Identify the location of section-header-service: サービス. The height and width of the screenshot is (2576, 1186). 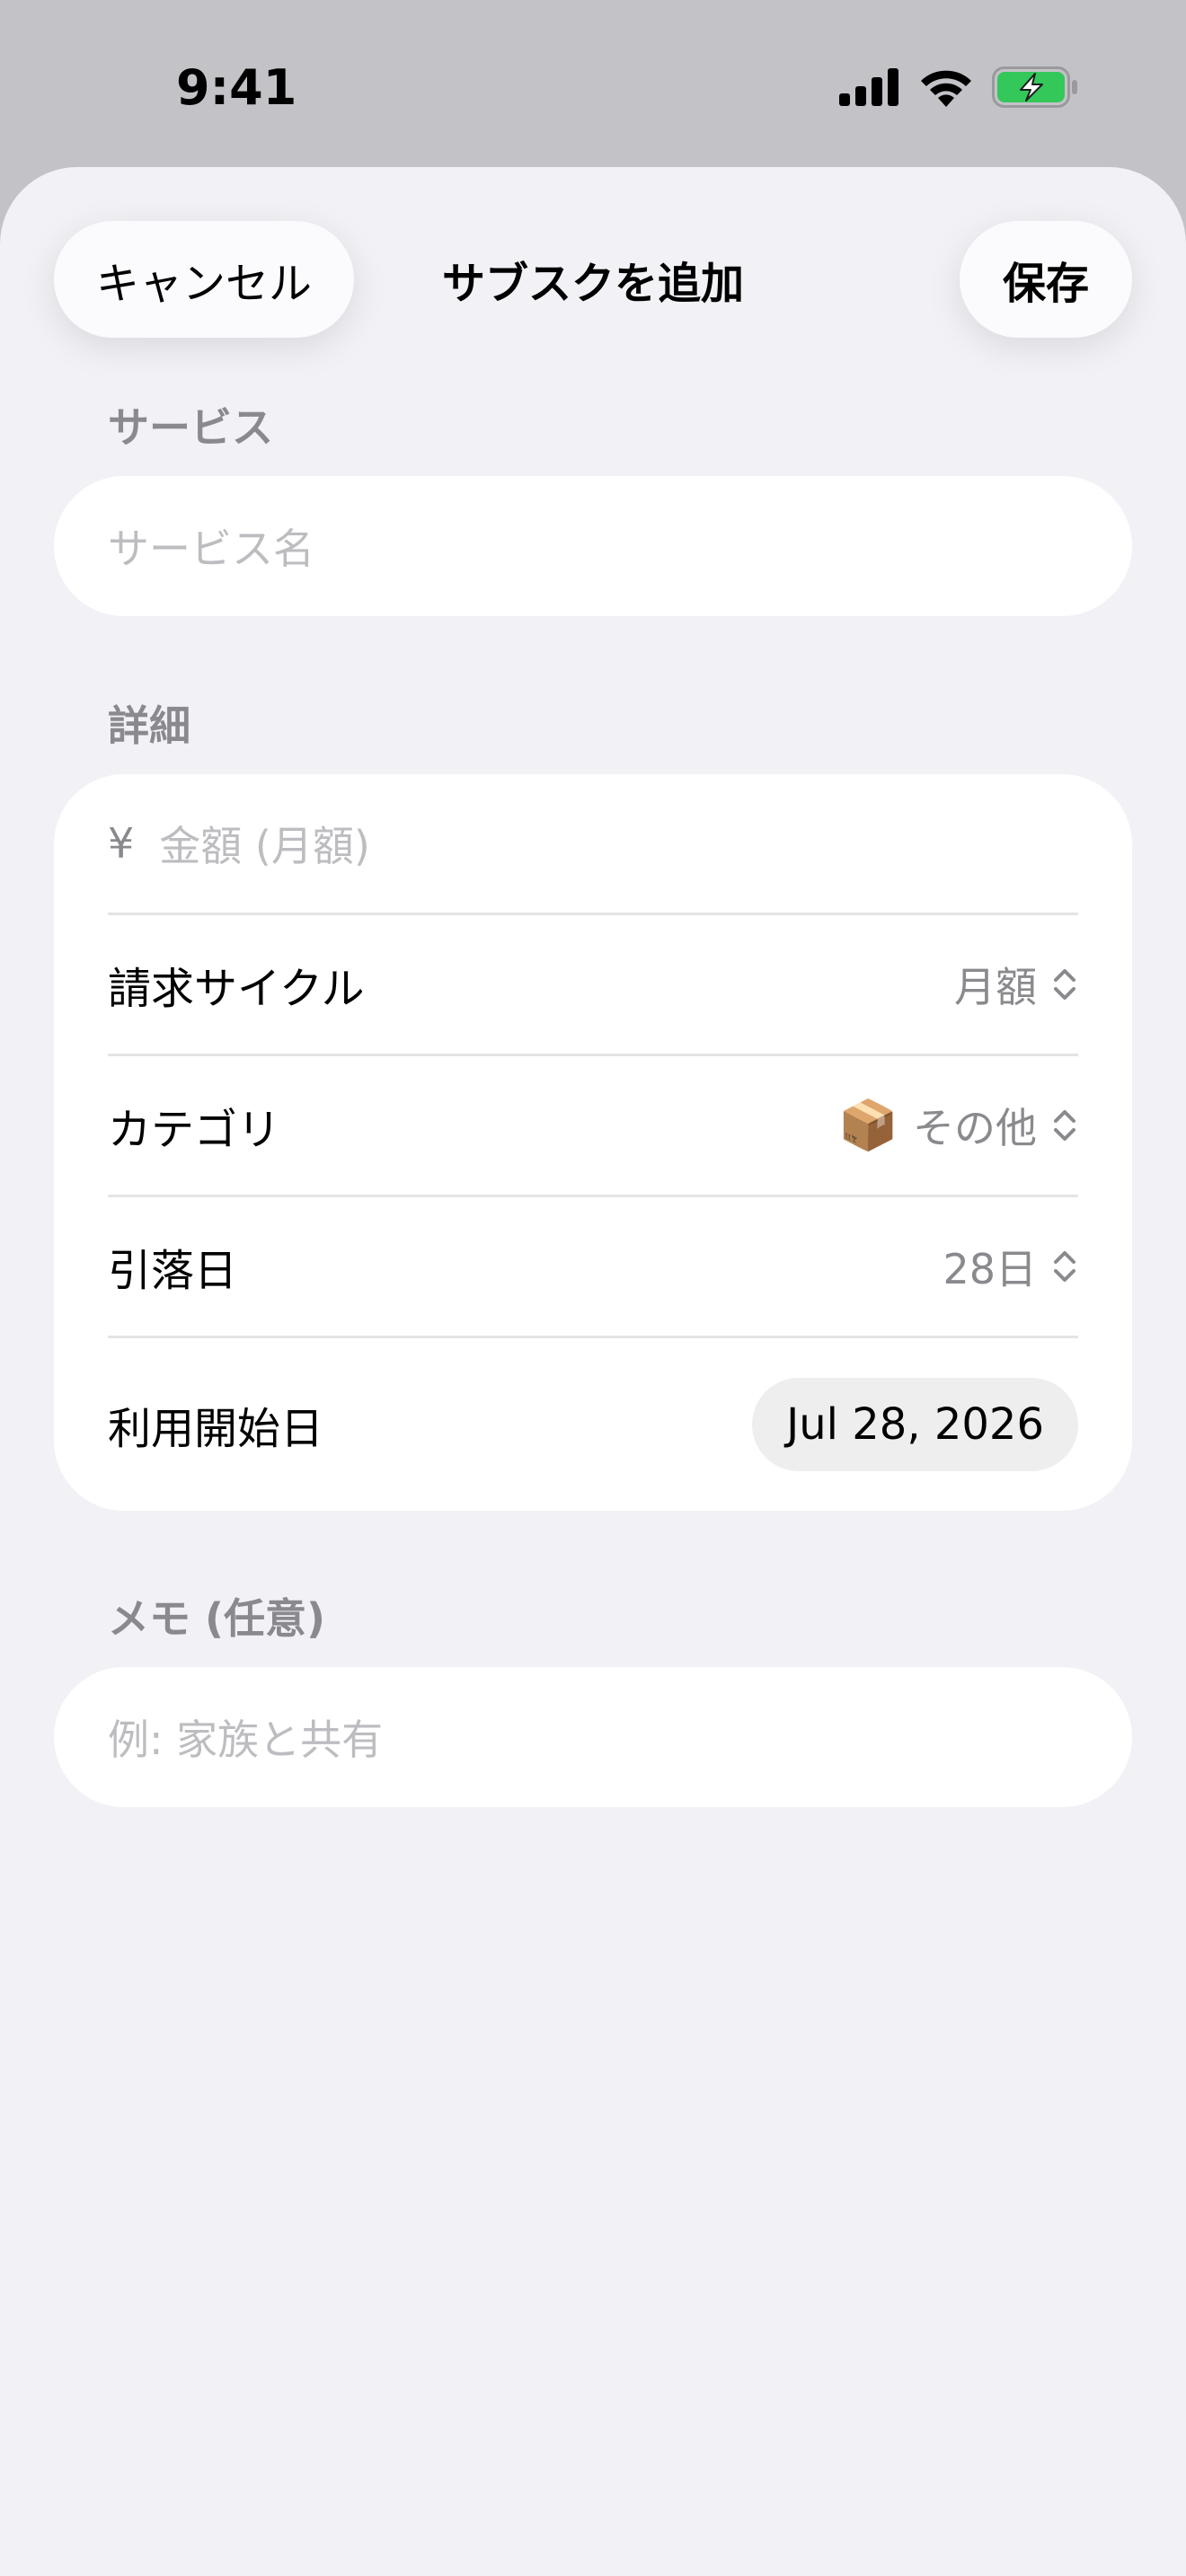
(190, 427).